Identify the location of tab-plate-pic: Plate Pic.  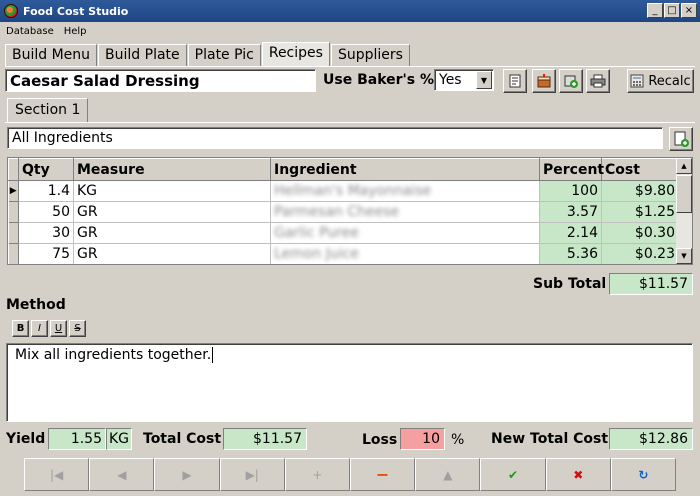
(224, 55).